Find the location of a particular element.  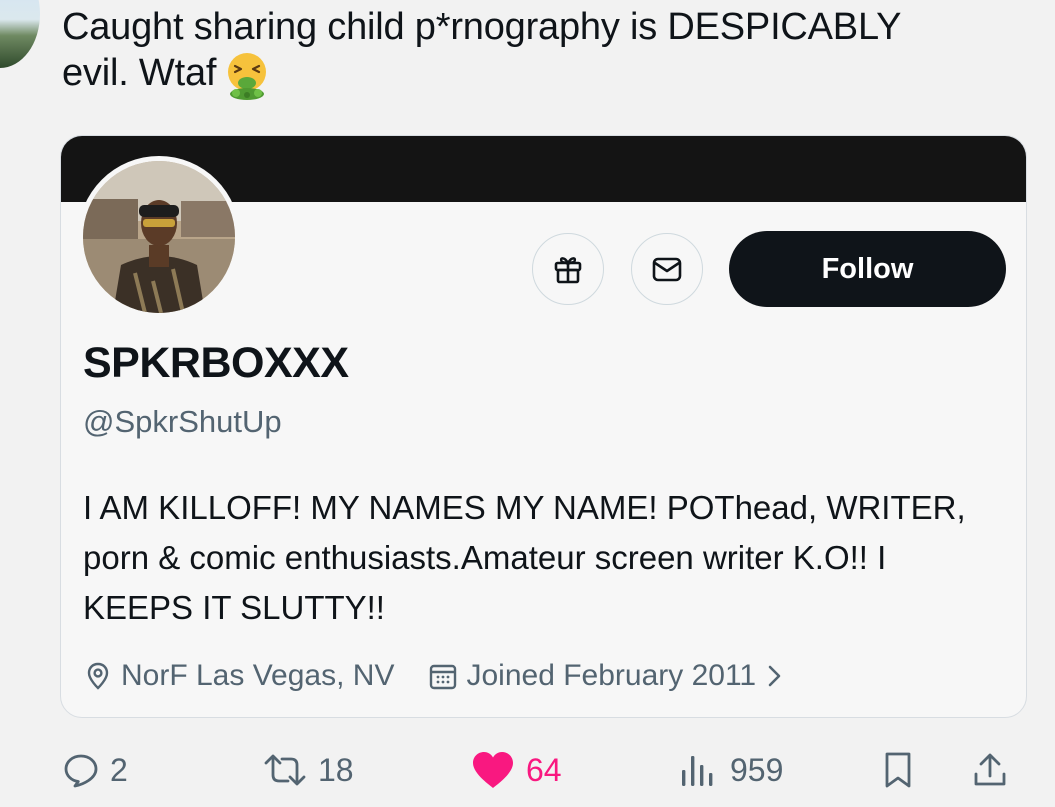

chevron-right-icon is located at coordinates (774, 676).